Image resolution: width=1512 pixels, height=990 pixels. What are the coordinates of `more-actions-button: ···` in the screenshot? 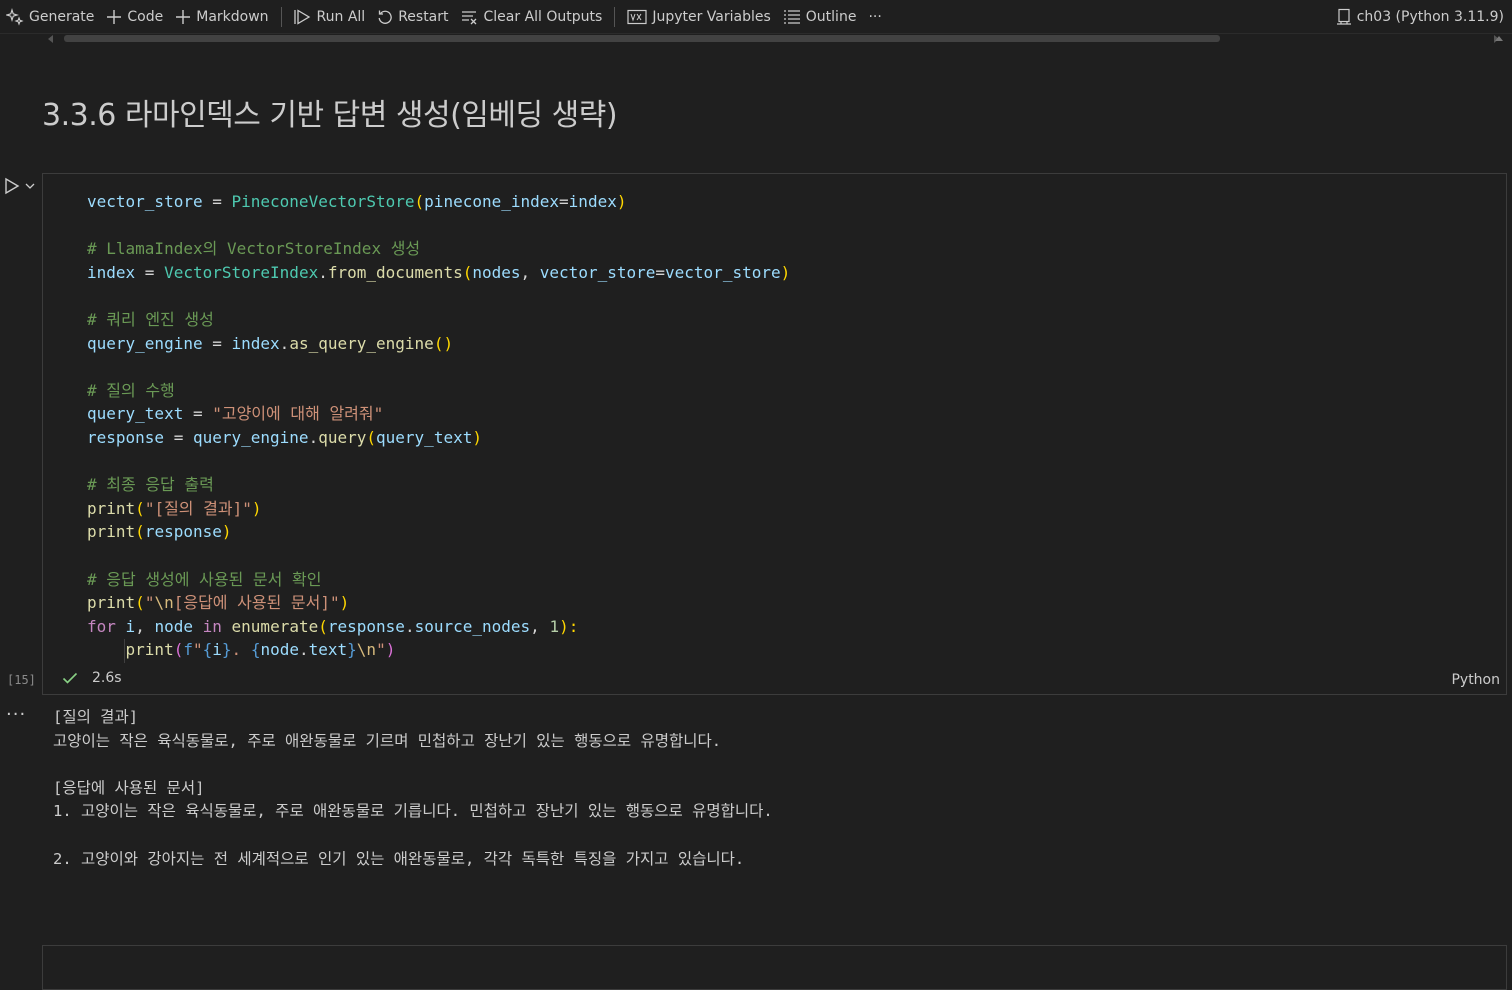 It's located at (874, 17).